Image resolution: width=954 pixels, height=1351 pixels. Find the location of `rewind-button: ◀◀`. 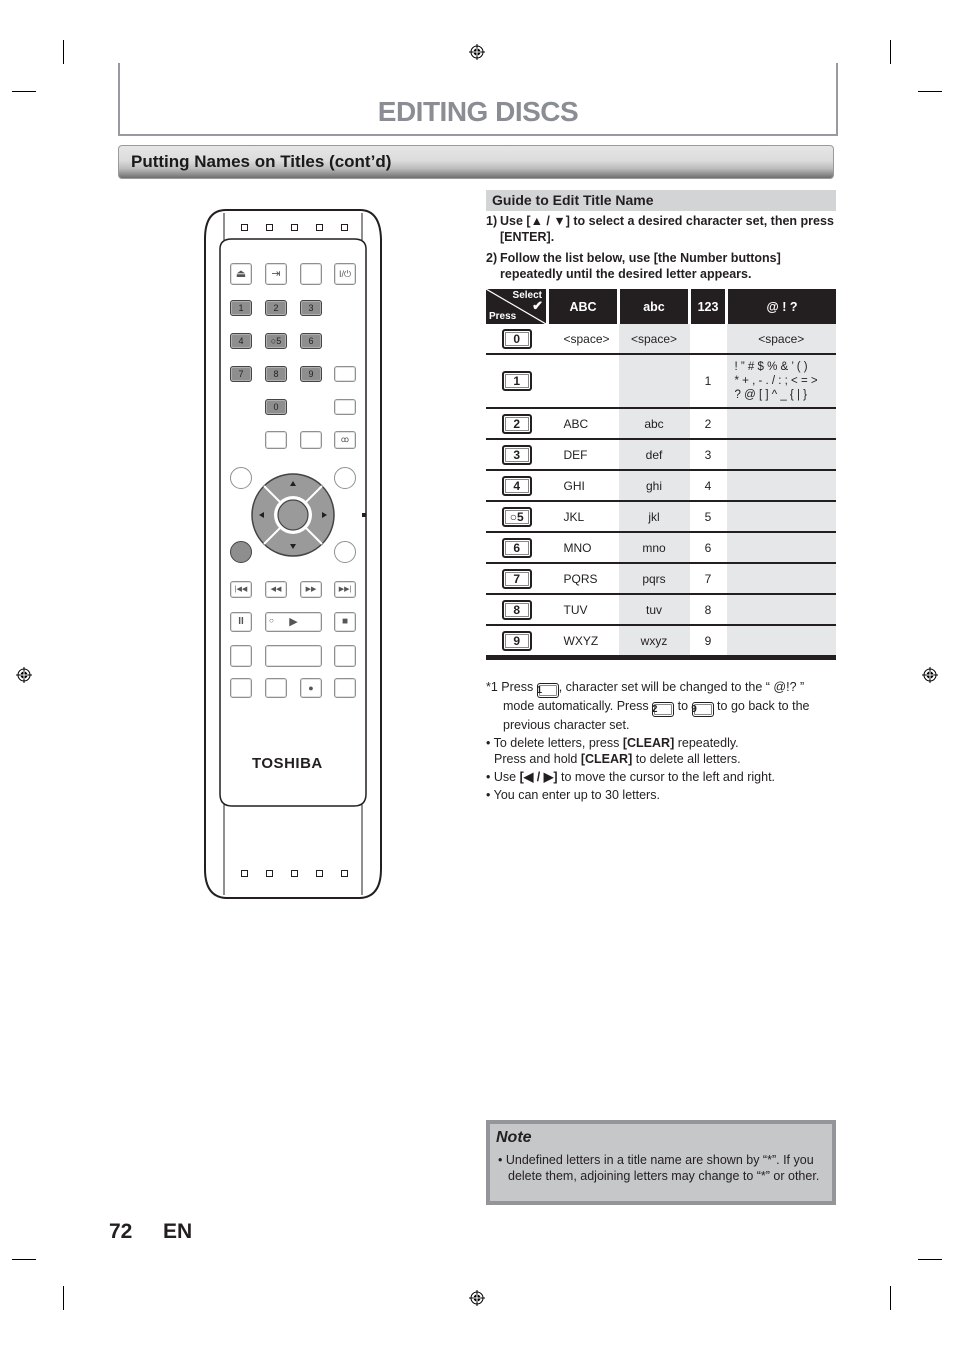

rewind-button: ◀◀ is located at coordinates (276, 589).